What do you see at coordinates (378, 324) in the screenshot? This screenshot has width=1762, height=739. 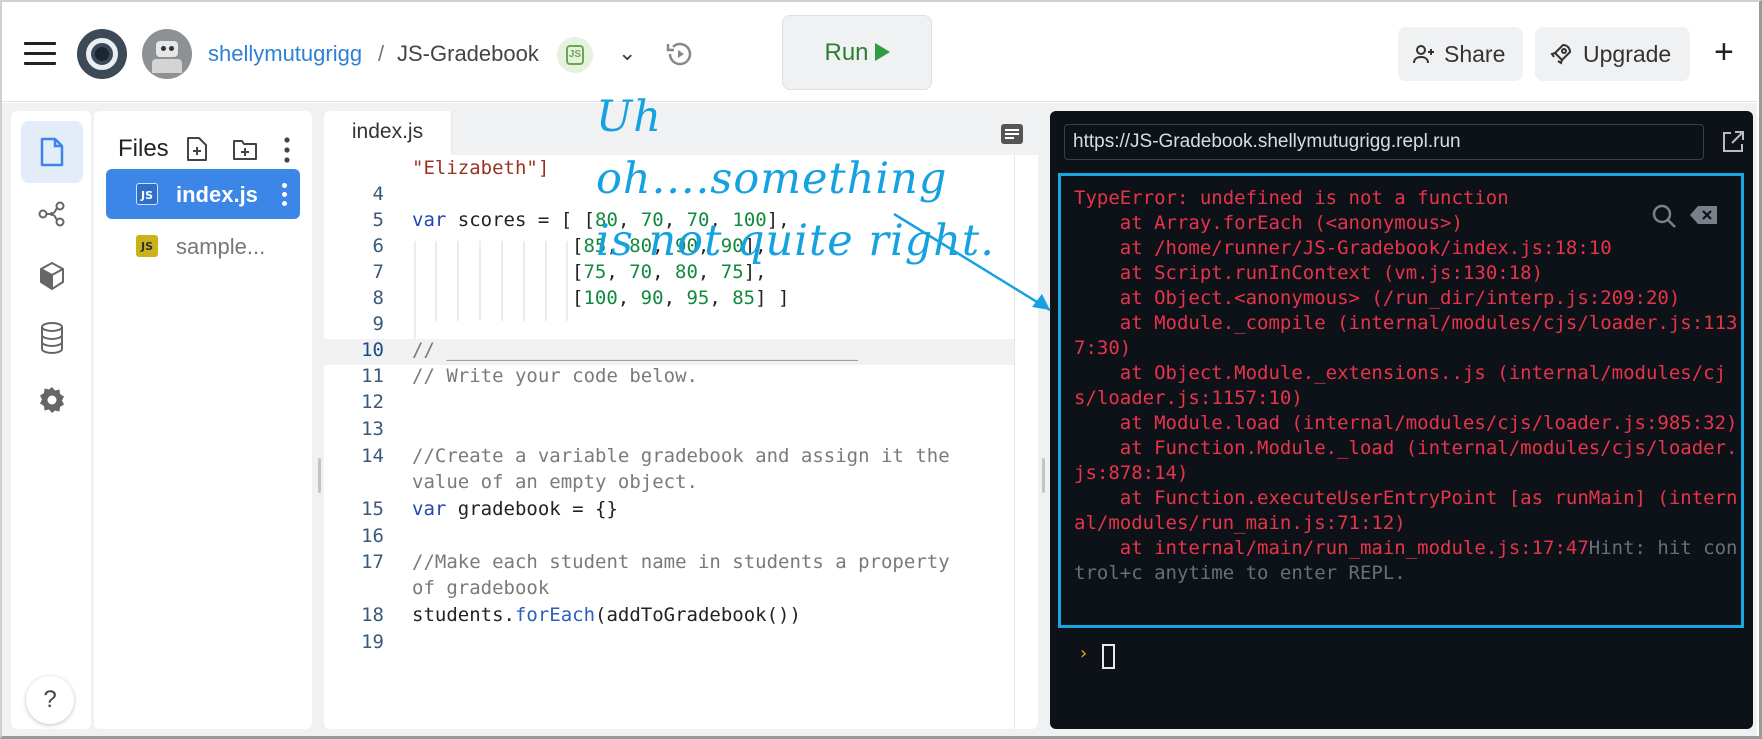 I see `code-line: 9` at bounding box center [378, 324].